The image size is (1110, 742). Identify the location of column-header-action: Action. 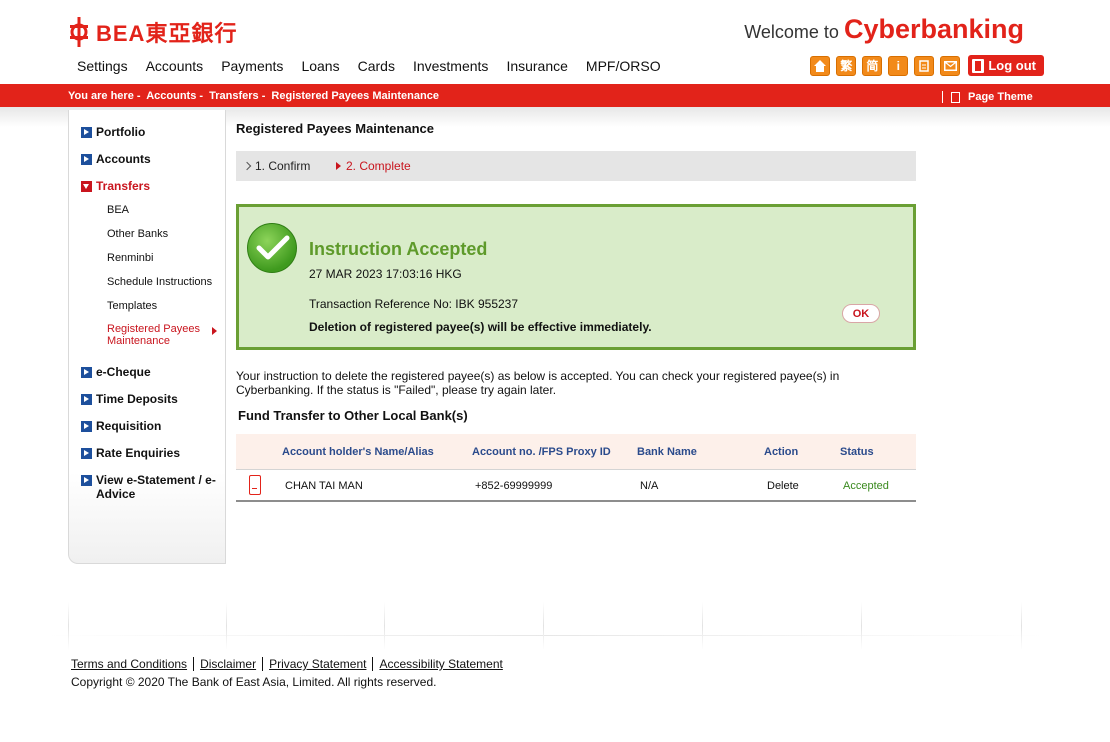
(781, 452).